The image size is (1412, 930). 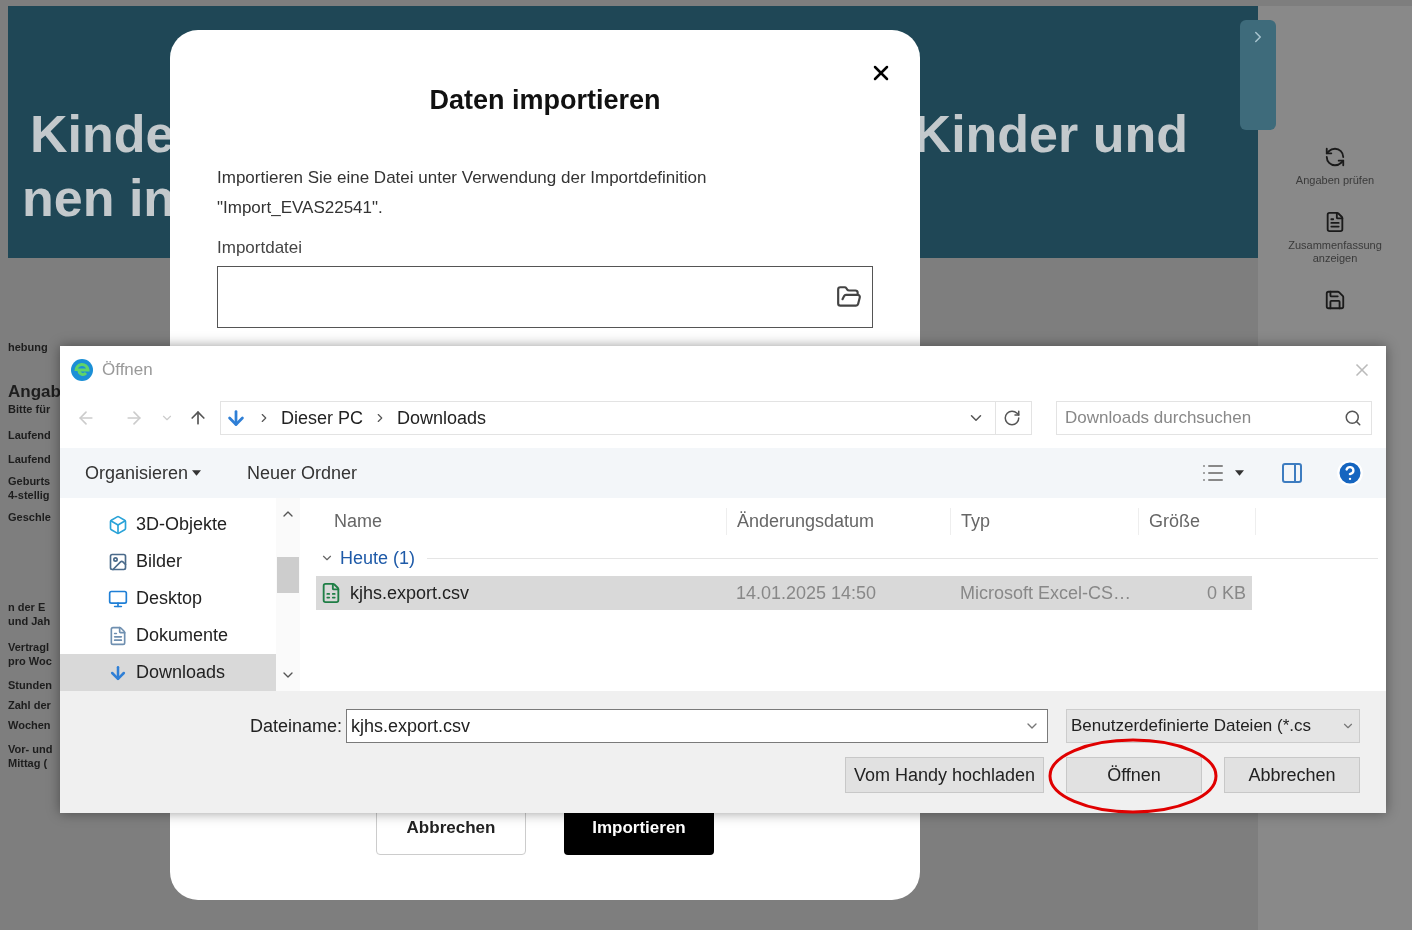 What do you see at coordinates (1134, 775) in the screenshot?
I see `dialog-button: Öffnen` at bounding box center [1134, 775].